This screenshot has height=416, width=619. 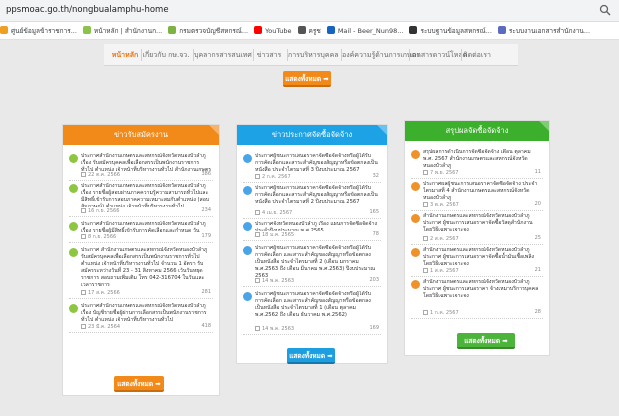 I want to click on news-item-date: 17 ส.ค. 2566, so click(x=104, y=293).